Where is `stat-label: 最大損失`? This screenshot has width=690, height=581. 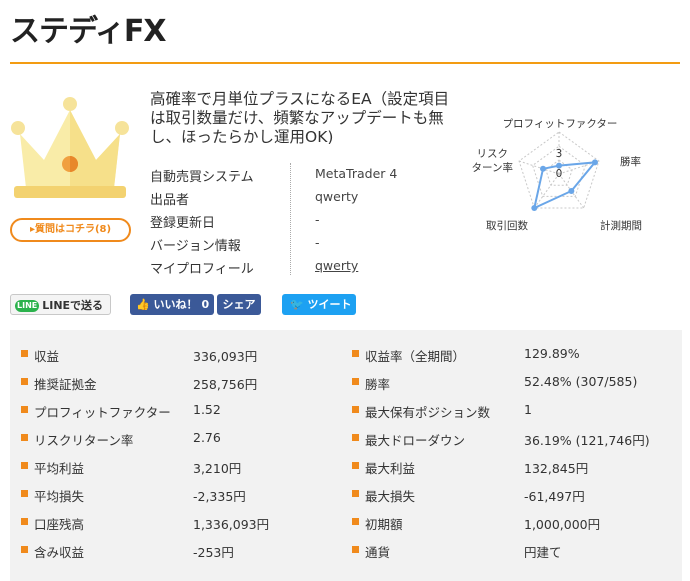 stat-label: 最大損失 is located at coordinates (390, 496).